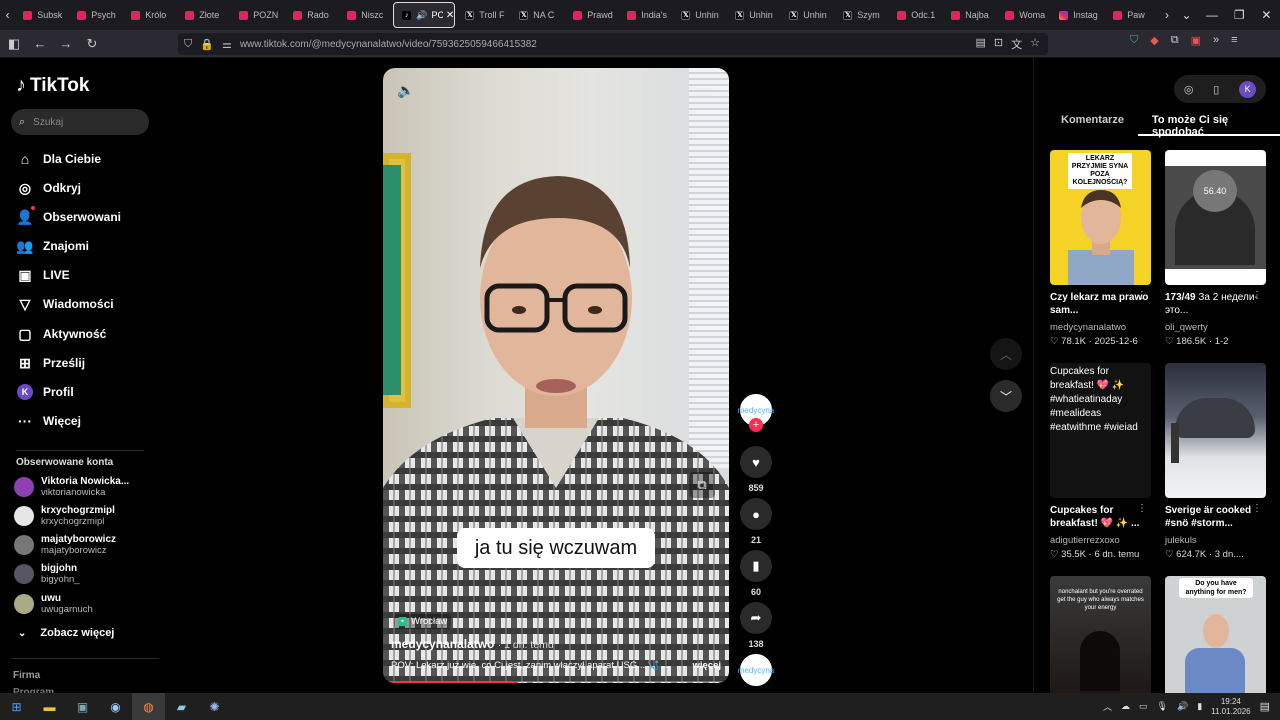 Image resolution: width=1280 pixels, height=720 pixels. I want to click on tab-audio-icon: 🔊, so click(421, 15).